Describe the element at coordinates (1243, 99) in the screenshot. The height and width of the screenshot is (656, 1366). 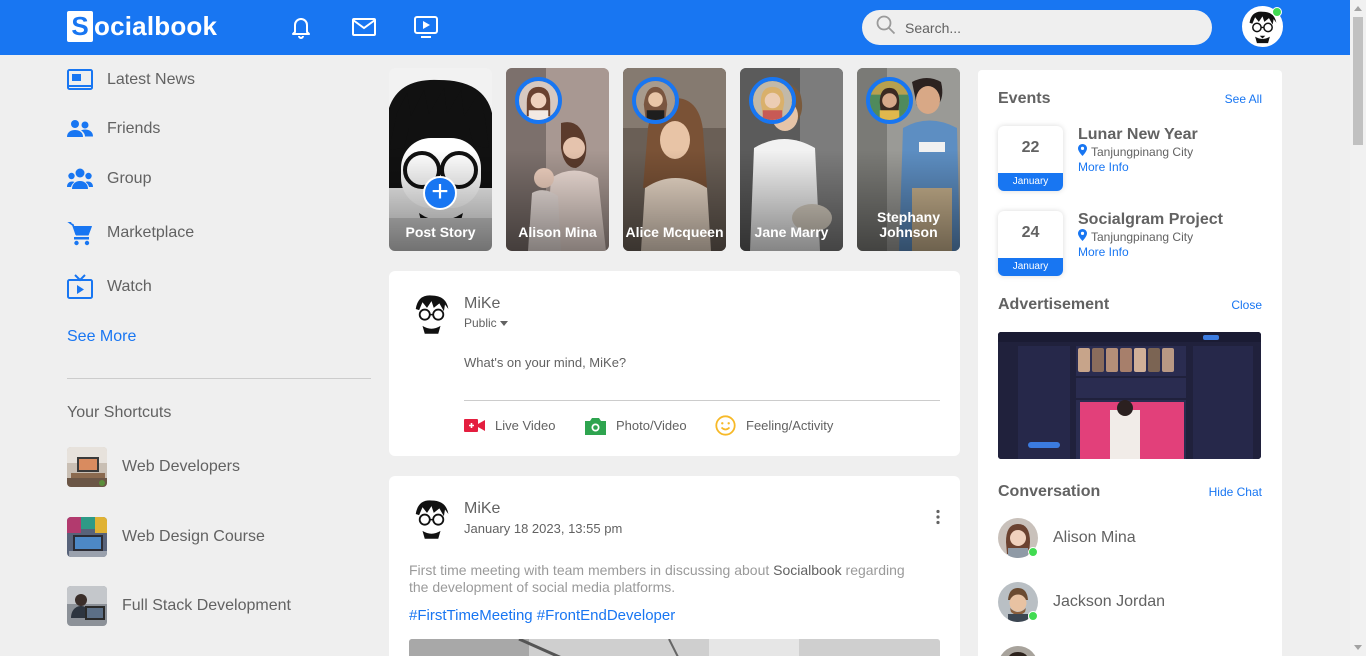
I see `see-all-events-link: See All` at that location.